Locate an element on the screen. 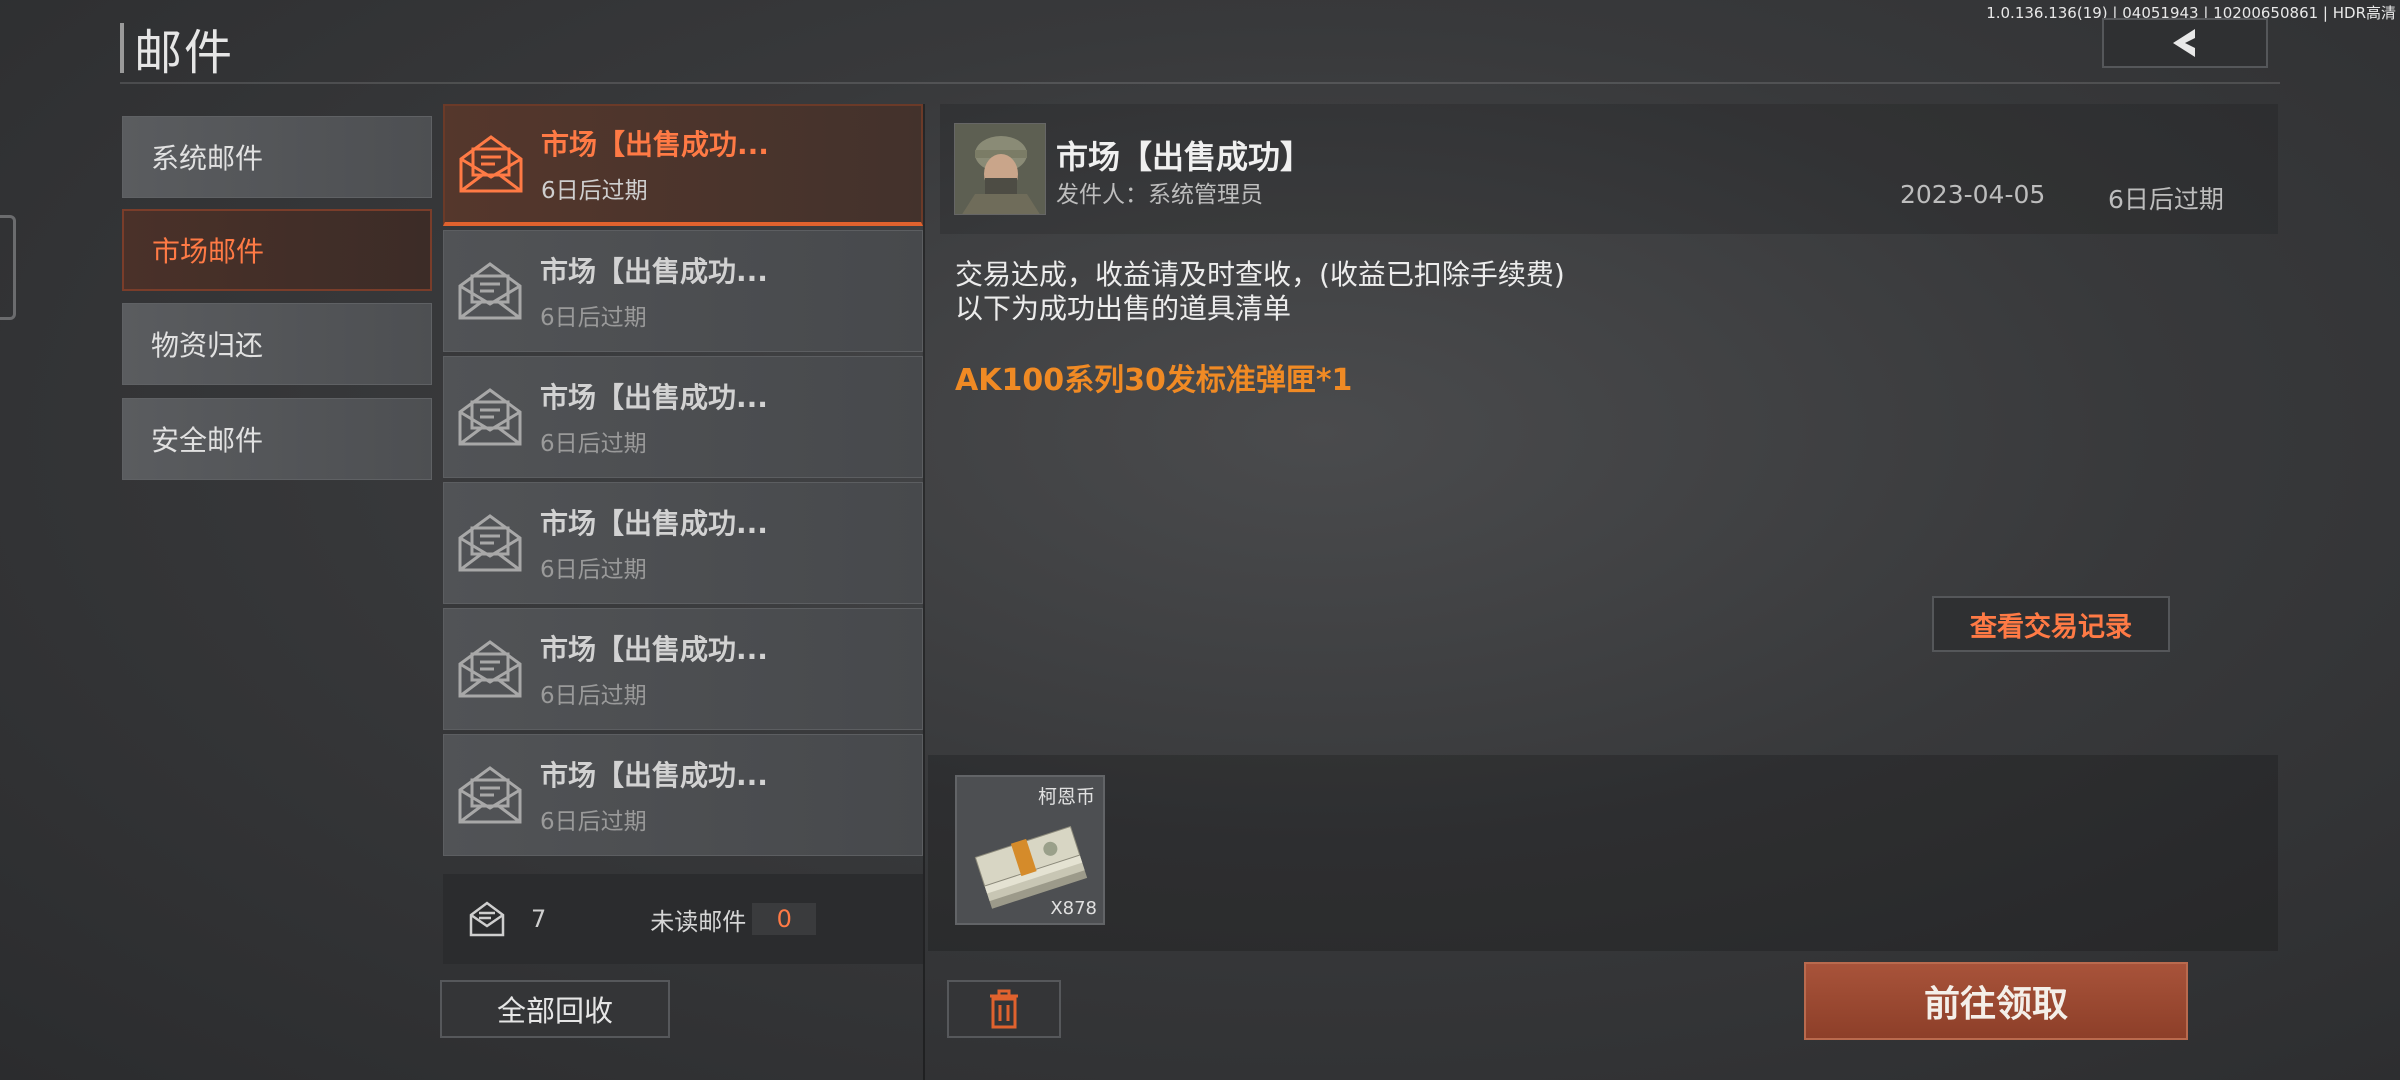 This screenshot has height=1080, width=2400. trash-icon is located at coordinates (1004, 1009).